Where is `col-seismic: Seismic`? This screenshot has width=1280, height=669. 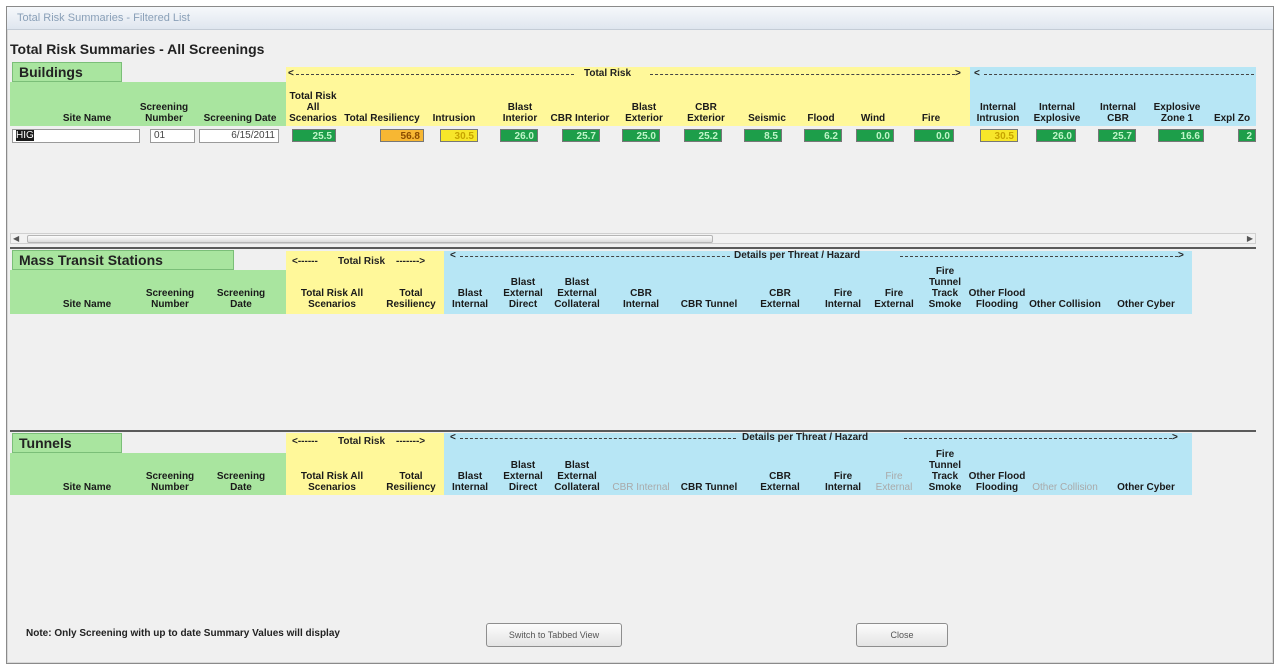 col-seismic: Seismic is located at coordinates (767, 118).